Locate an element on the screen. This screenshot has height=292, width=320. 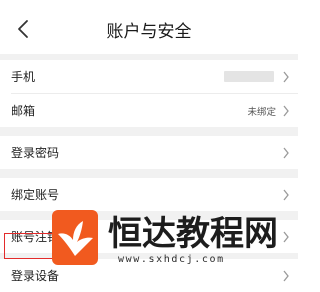
login-devices-label: 登录设备 is located at coordinates (35, 276).